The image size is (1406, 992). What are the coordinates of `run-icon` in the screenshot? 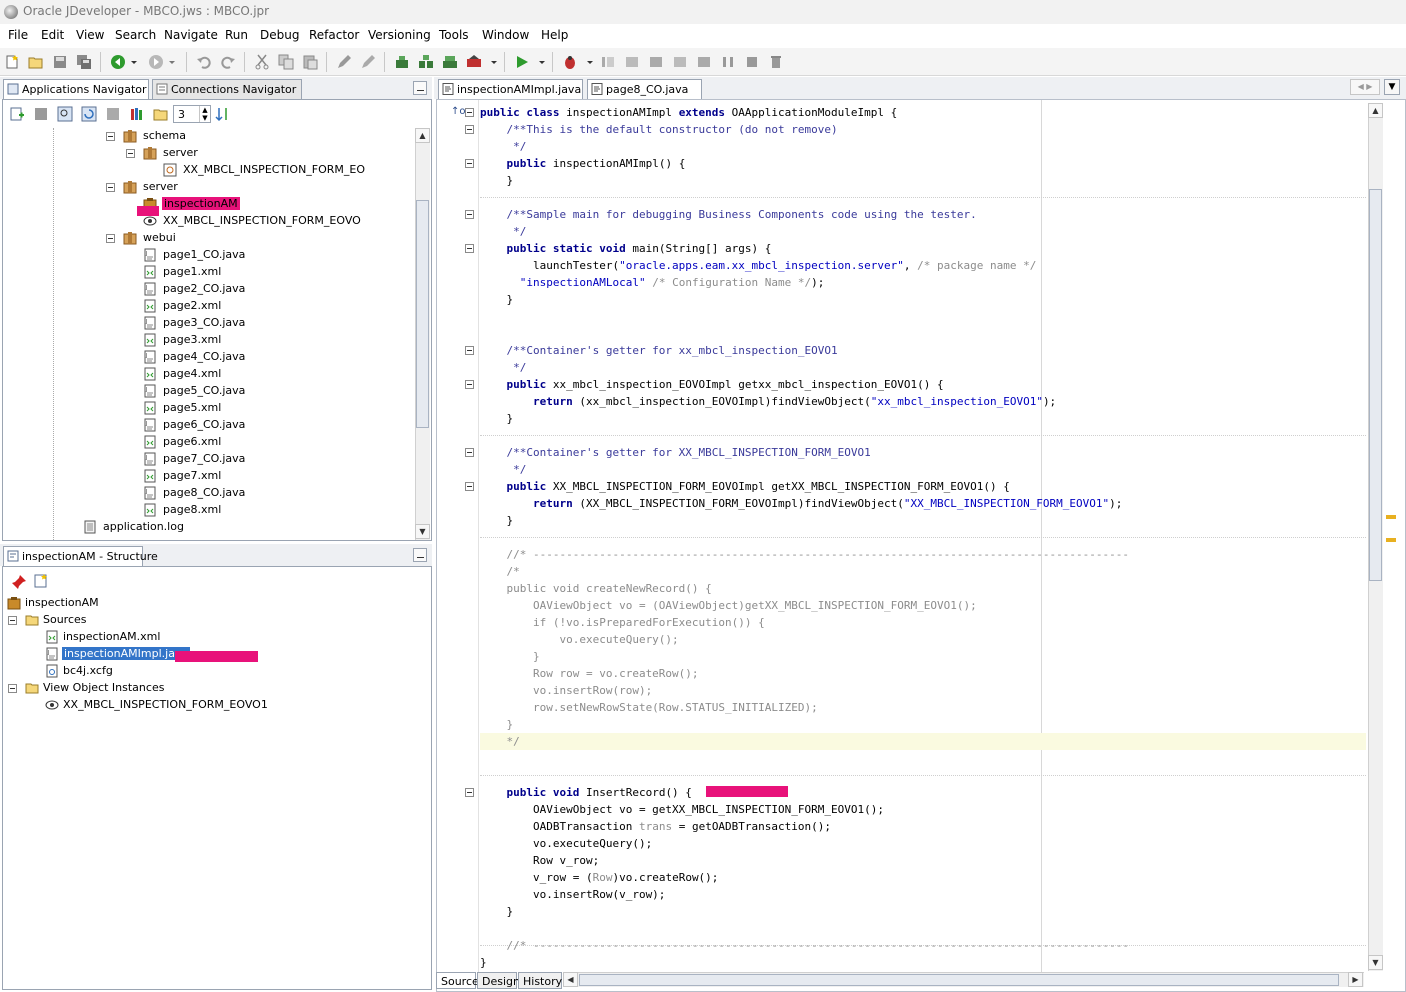 It's located at (522, 62).